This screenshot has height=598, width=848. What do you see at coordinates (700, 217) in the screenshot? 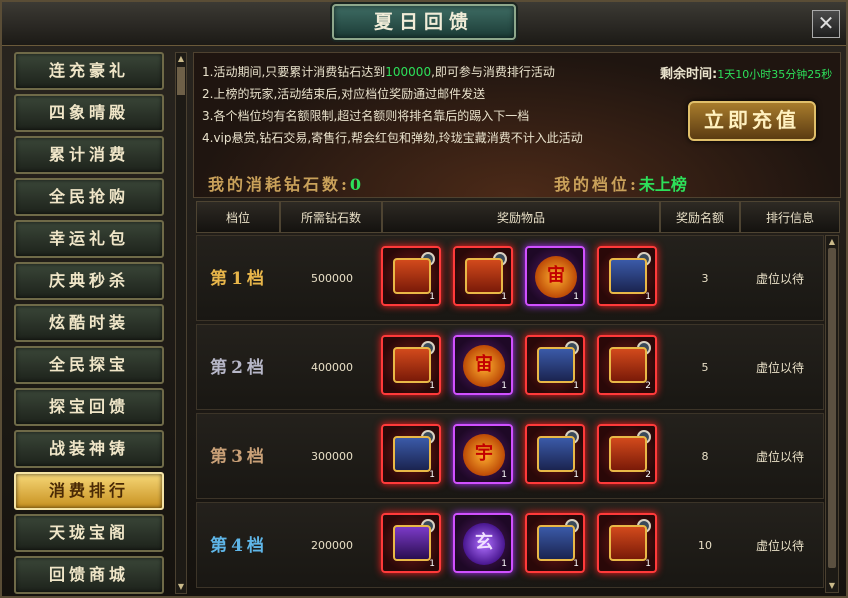
I see `header-quota: 奖励名额` at bounding box center [700, 217].